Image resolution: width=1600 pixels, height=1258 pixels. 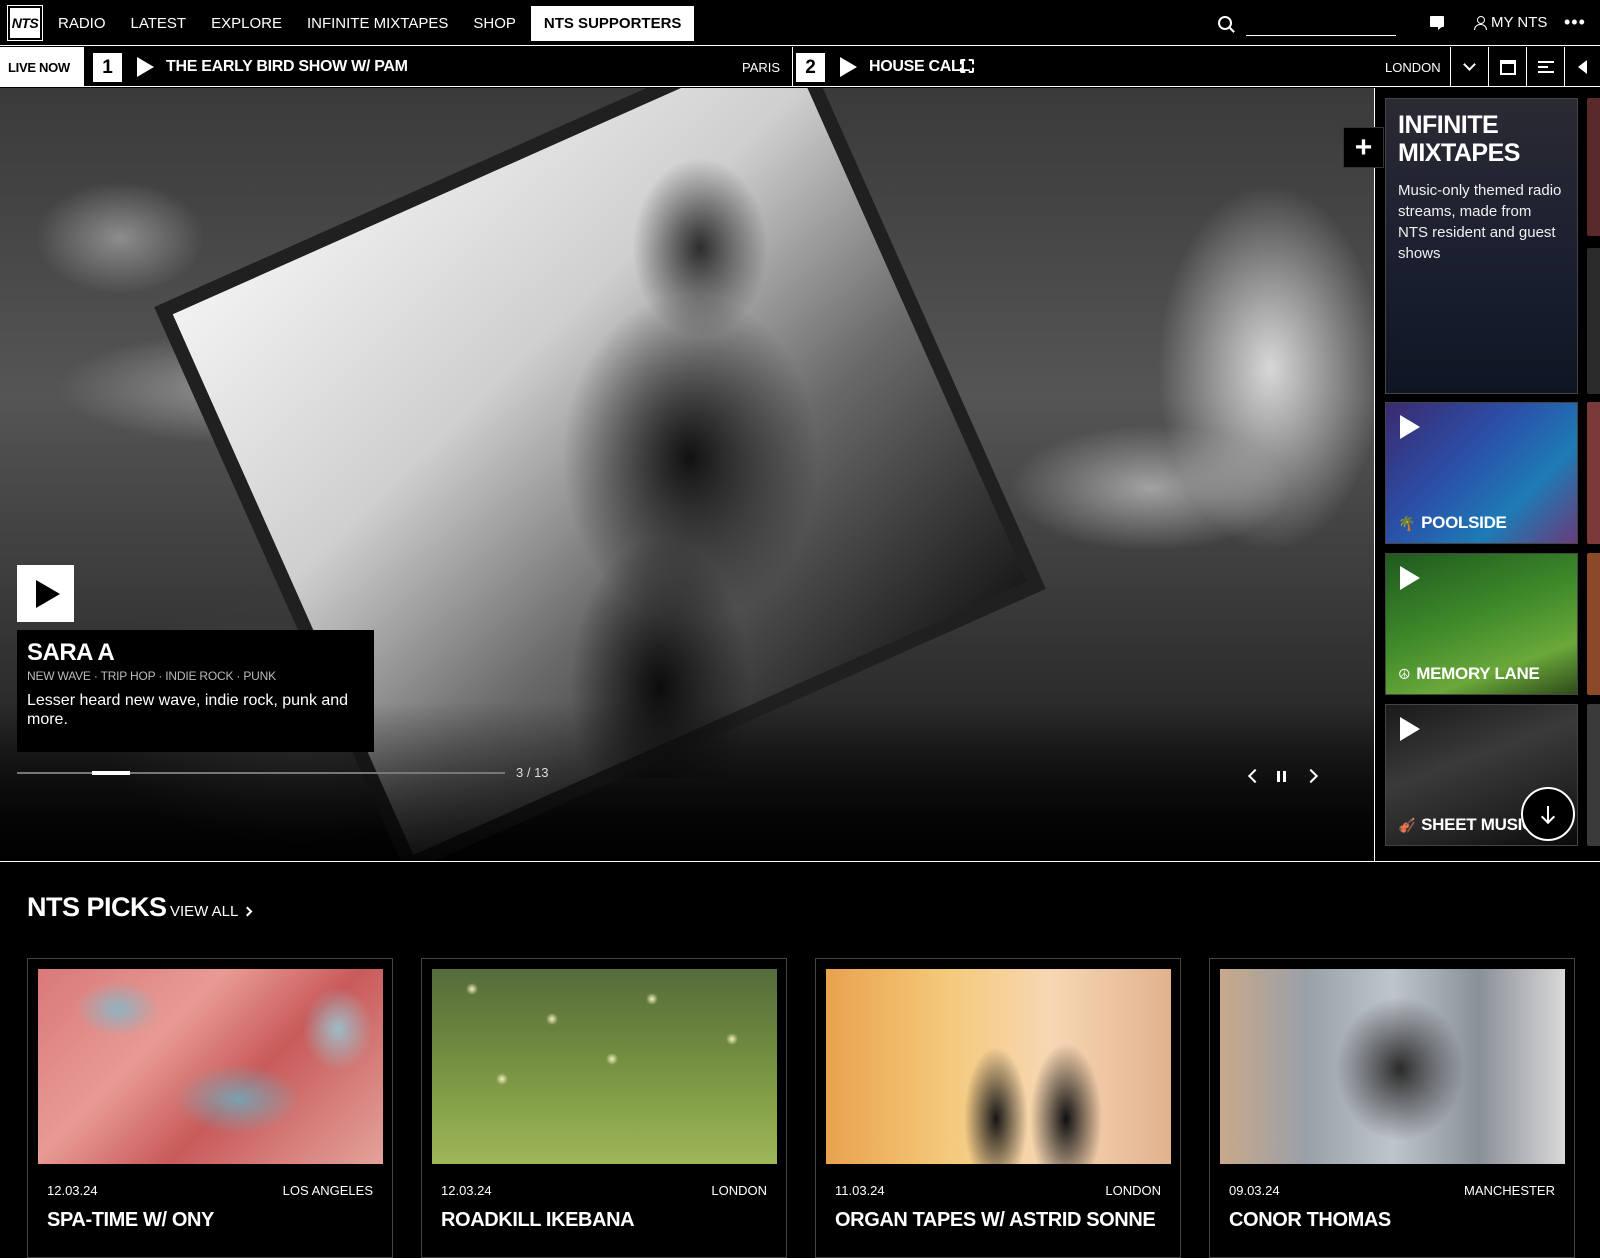 I want to click on hero-show-title: SARA A, so click(x=71, y=652).